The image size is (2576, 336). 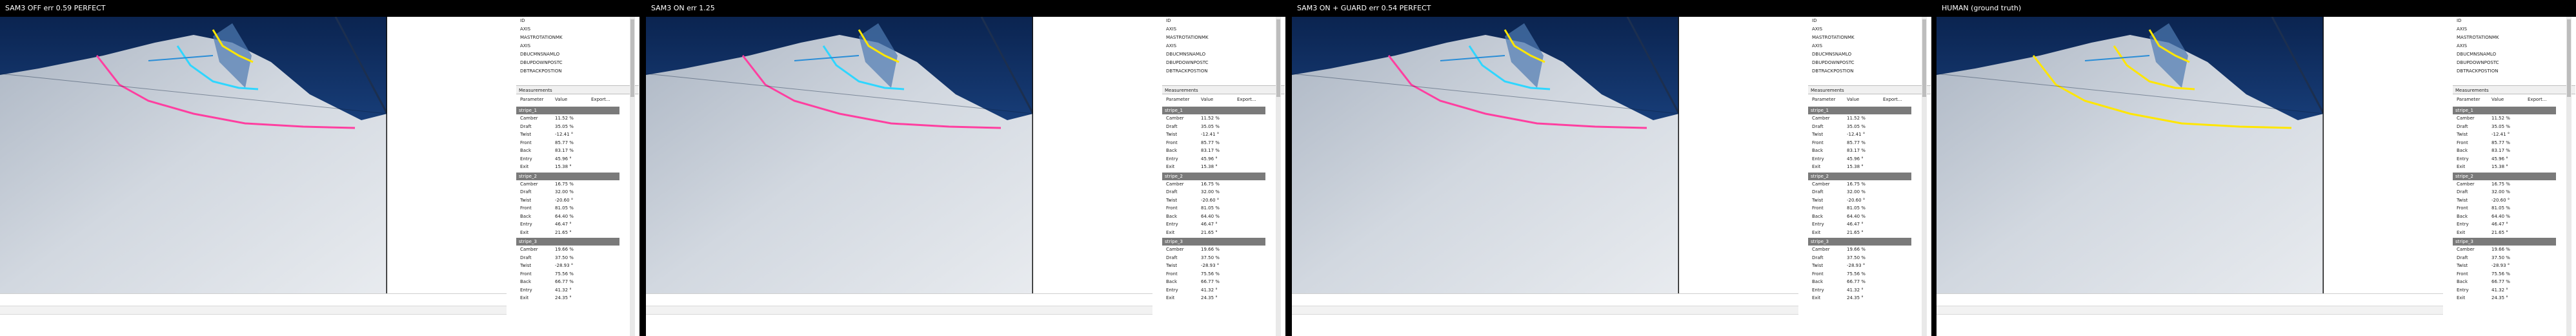 I want to click on param-value: 45.96 °, so click(x=1855, y=159).